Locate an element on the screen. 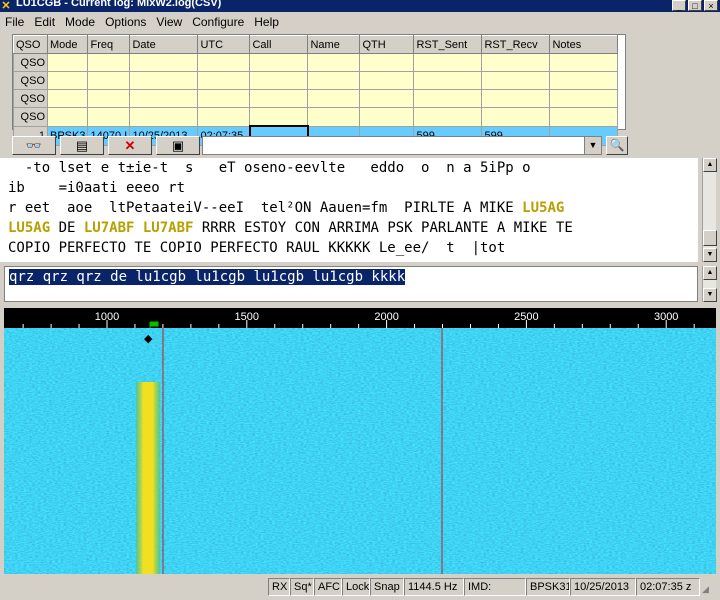 The width and height of the screenshot is (720, 600). maximize-button: □ is located at coordinates (695, 5).